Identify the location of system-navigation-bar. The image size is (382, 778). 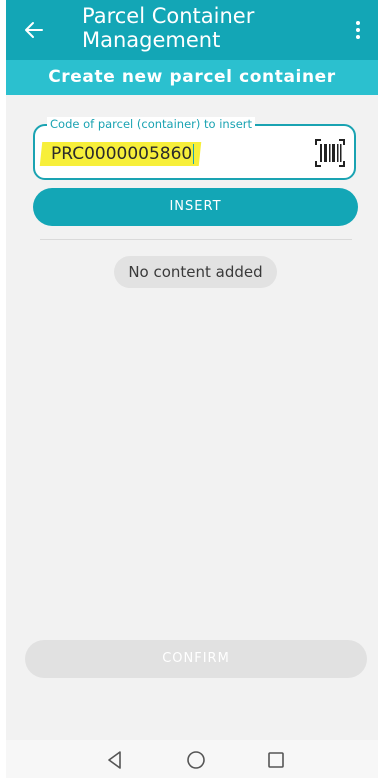
(192, 759).